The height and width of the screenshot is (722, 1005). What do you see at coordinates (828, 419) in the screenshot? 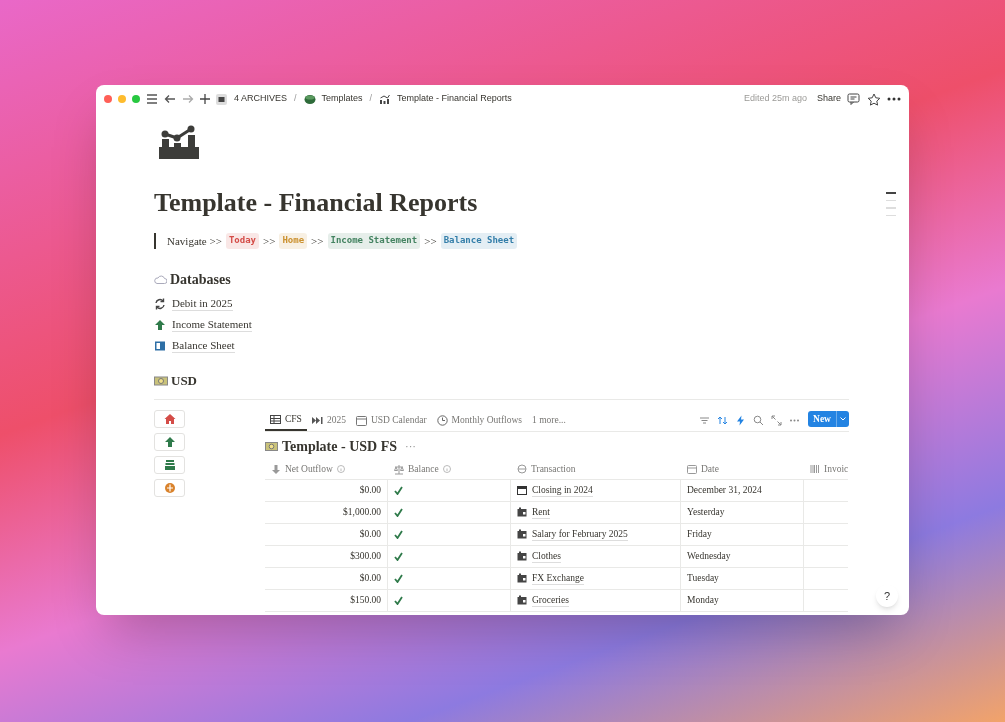
I see `new-button: New` at bounding box center [828, 419].